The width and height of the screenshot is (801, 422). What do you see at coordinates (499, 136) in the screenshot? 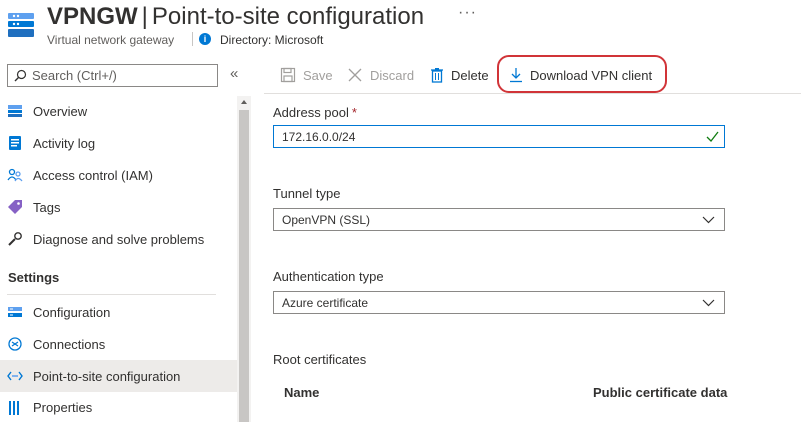
I see `address-pool-input: 172.16.0.0/24` at bounding box center [499, 136].